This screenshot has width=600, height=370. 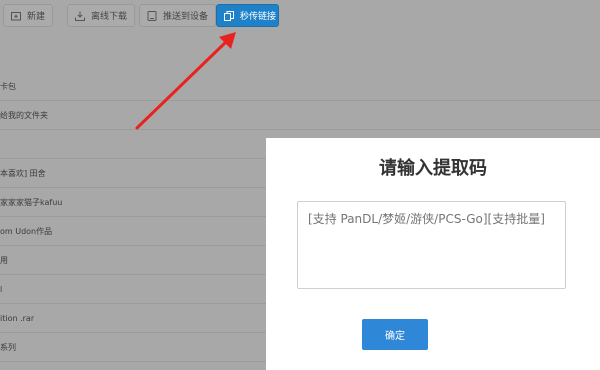 I want to click on push-to-device-button: 推送到设备, so click(x=178, y=15).